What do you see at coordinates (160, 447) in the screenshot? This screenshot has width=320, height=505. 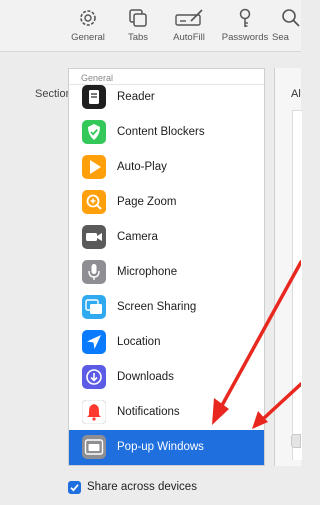 I see `list-item-label: Pop-up Windows` at bounding box center [160, 447].